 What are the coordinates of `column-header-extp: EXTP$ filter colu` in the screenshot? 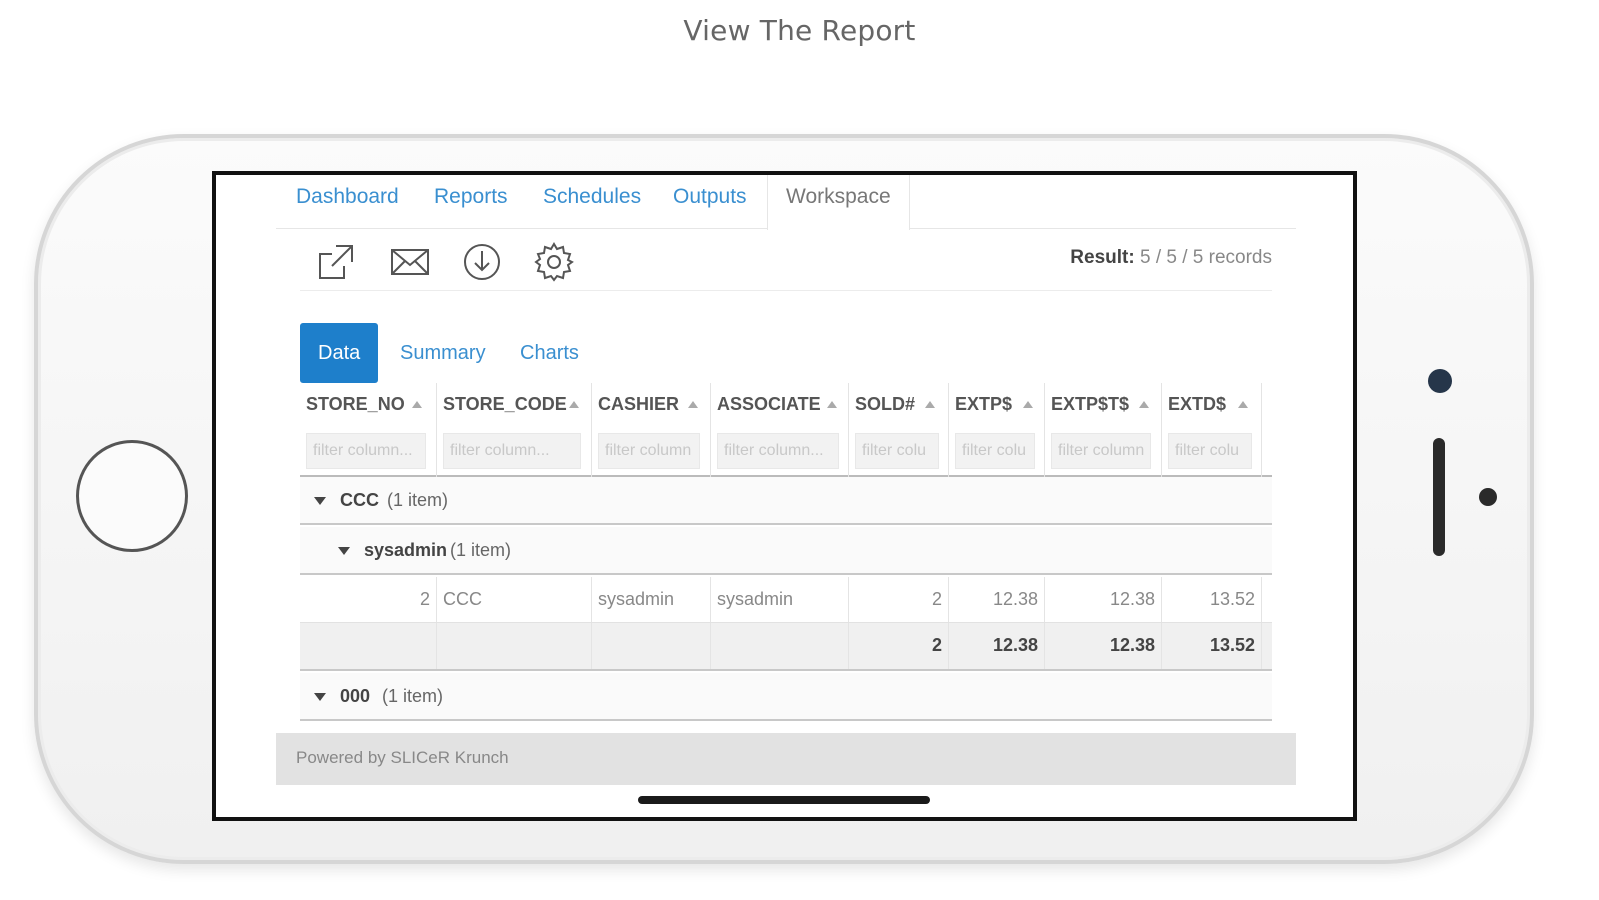 It's located at (997, 430).